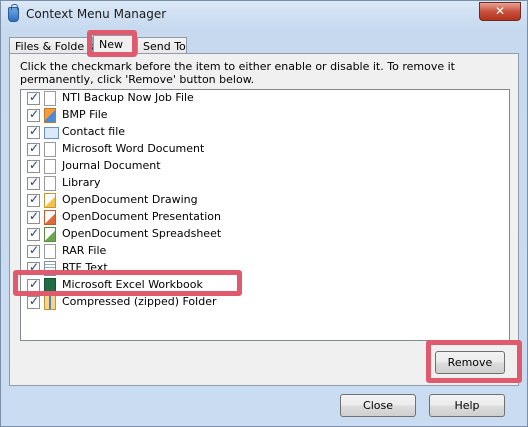  Describe the element at coordinates (84, 250) in the screenshot. I see `list-item-label: RAR File` at that location.